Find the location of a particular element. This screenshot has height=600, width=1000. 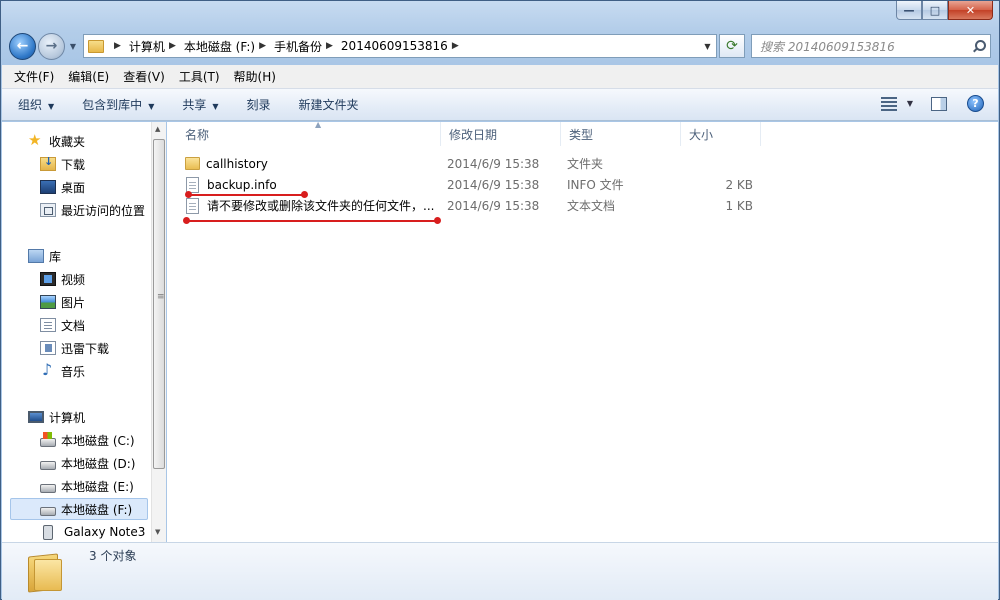

file-type: 文本文档 is located at coordinates (591, 206).